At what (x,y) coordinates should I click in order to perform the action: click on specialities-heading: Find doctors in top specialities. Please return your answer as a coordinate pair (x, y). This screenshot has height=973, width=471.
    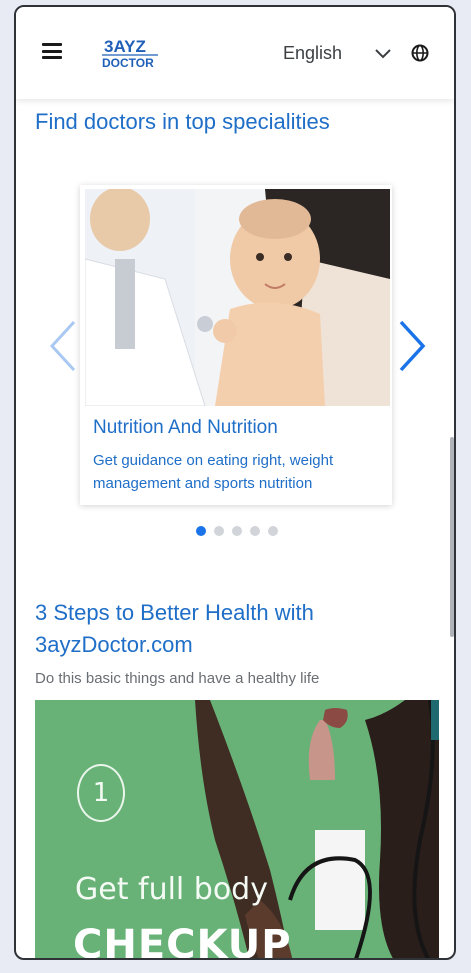
    Looking at the image, I should click on (182, 121).